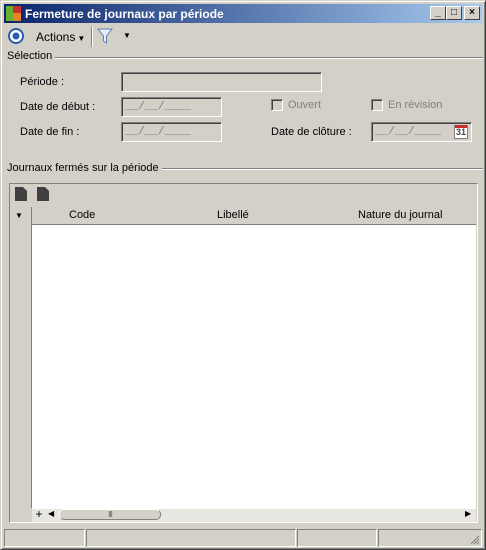 Image resolution: width=486 pixels, height=550 pixels. I want to click on date-debut-field: __/__/____, so click(171, 107).